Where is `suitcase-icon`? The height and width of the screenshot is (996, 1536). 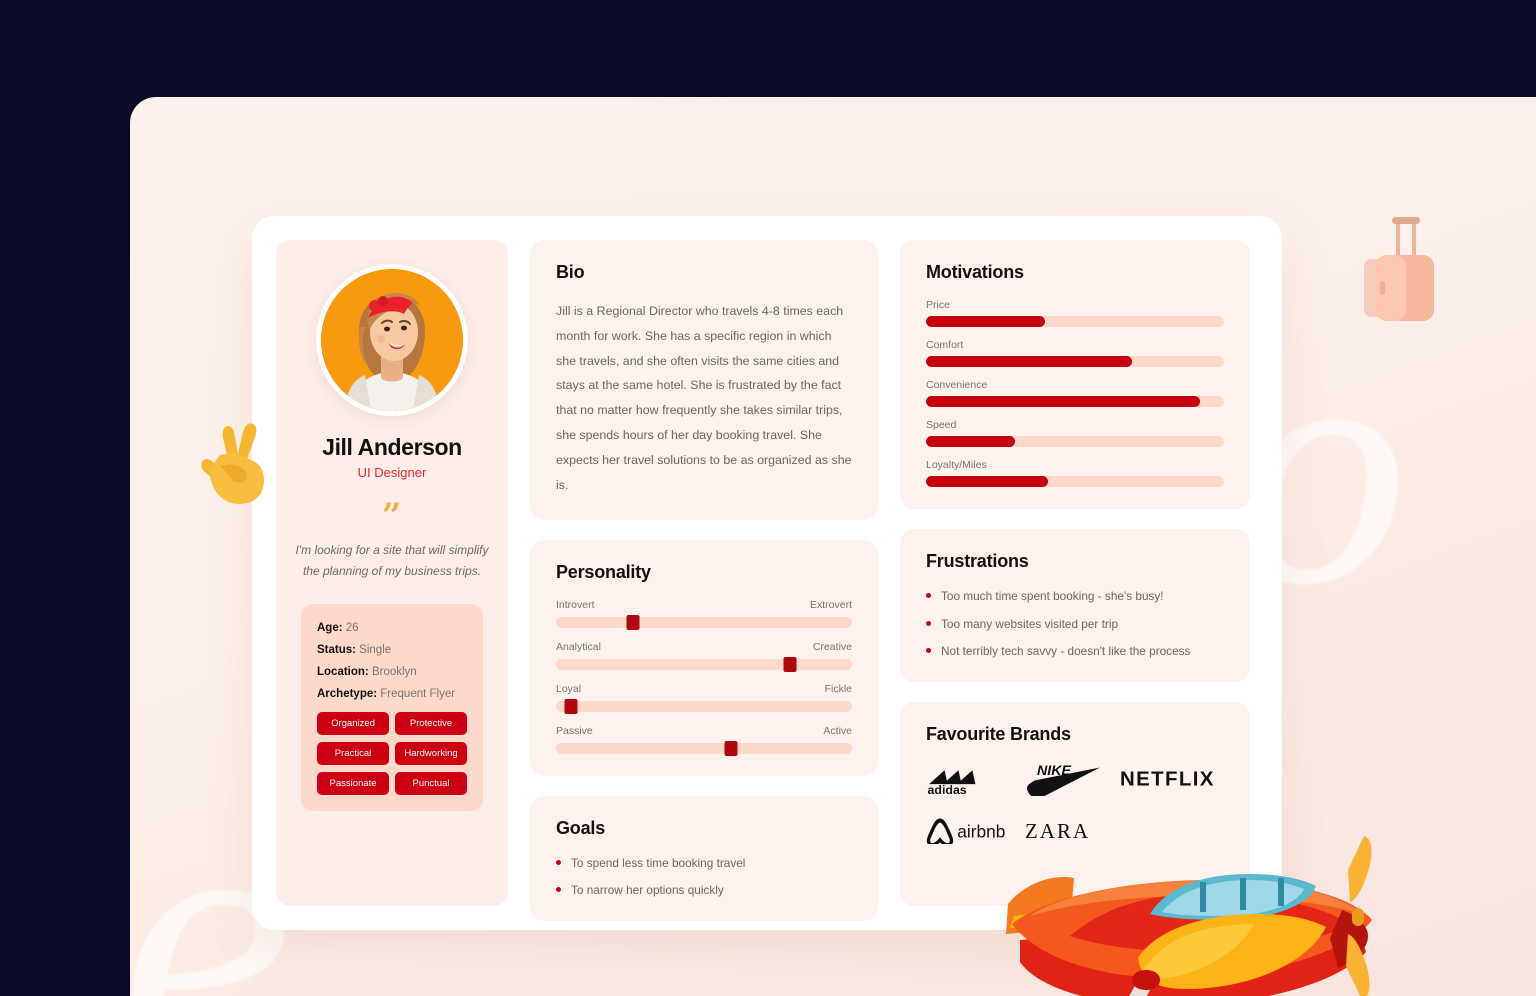
suitcase-icon is located at coordinates (1399, 269).